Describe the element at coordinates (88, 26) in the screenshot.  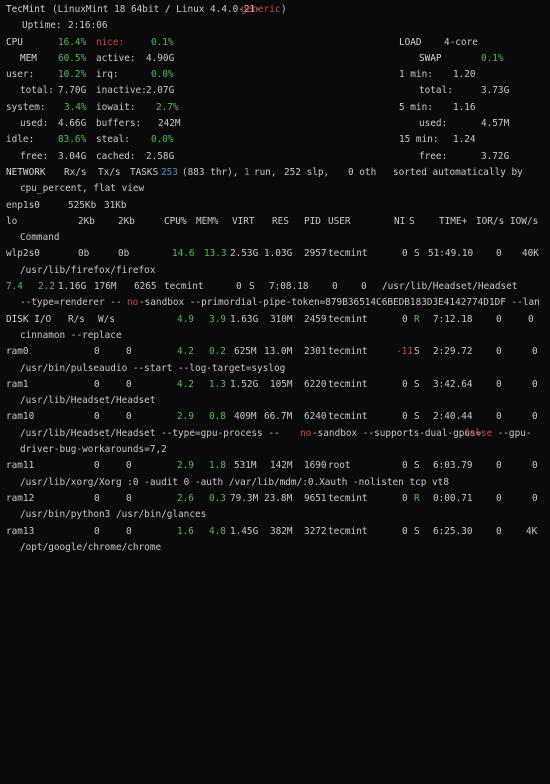
I see `uptime-value: 2:16:06` at that location.